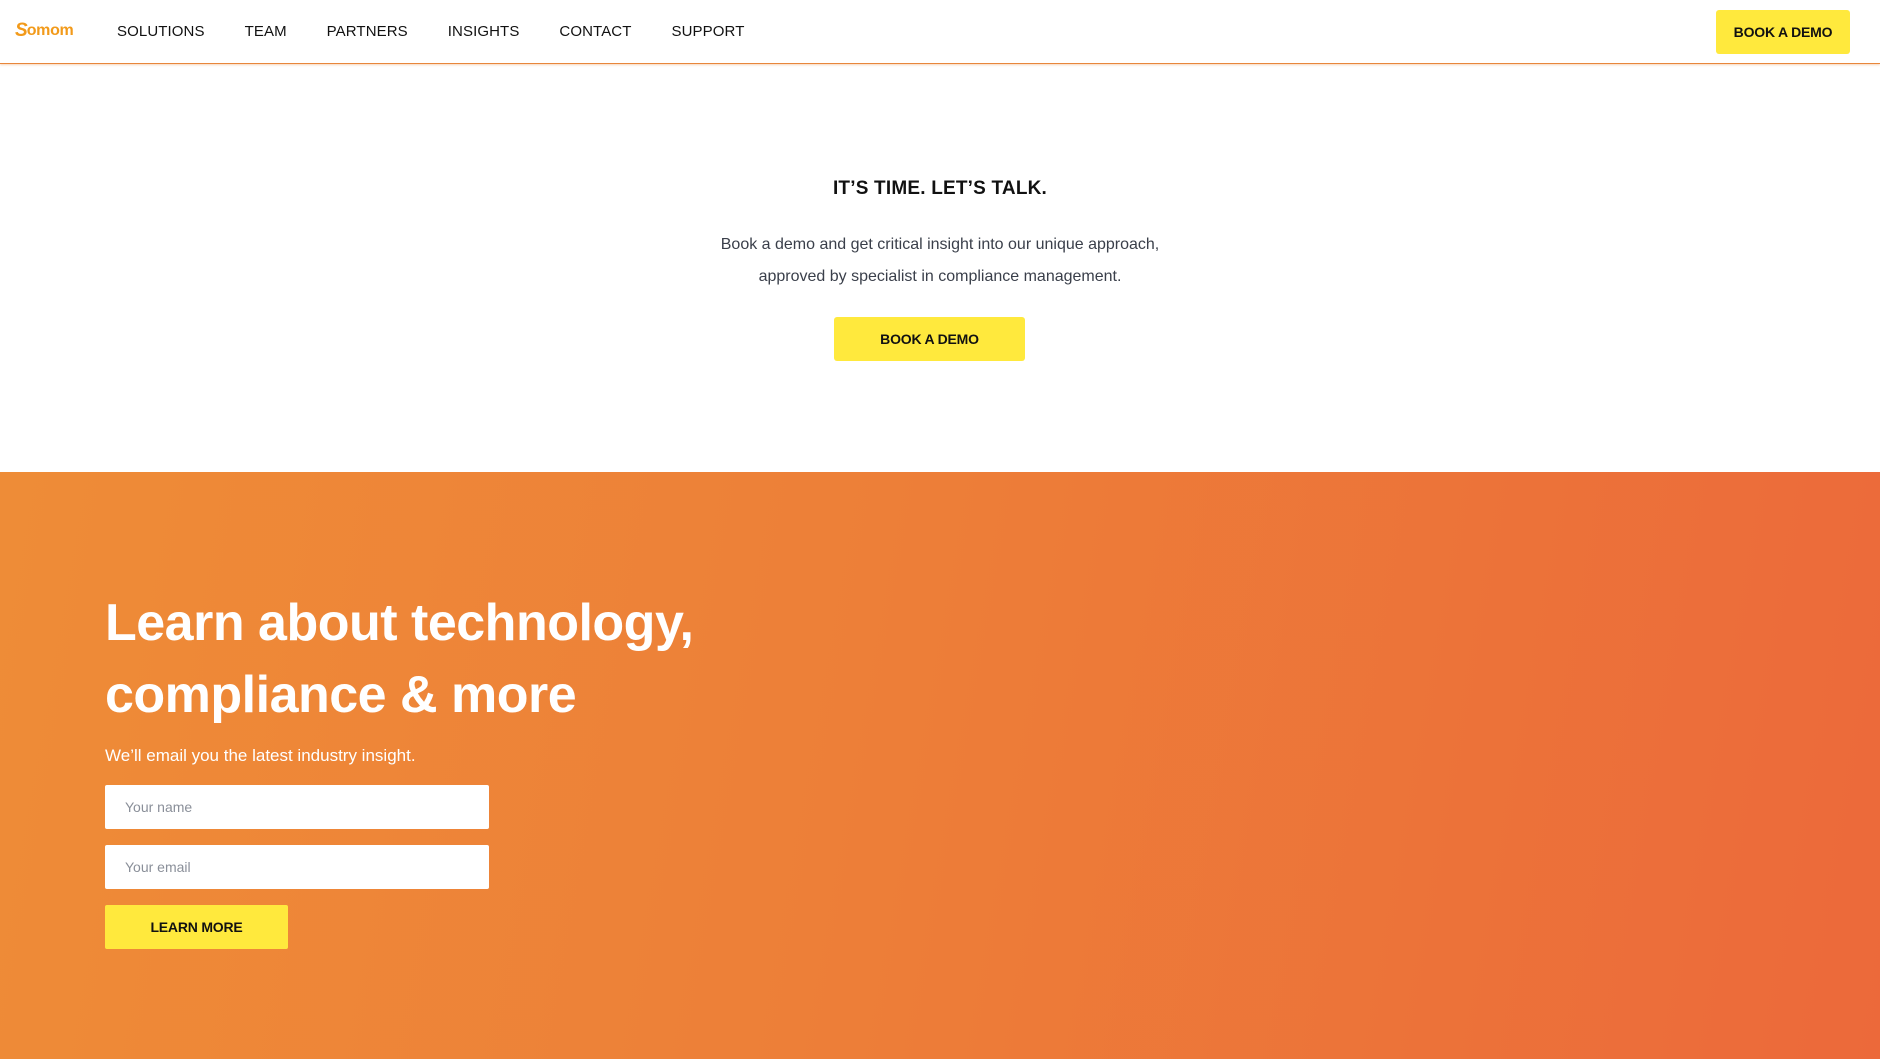  Describe the element at coordinates (161, 31) in the screenshot. I see `nav-item-solutions: SOLUTIONS` at that location.